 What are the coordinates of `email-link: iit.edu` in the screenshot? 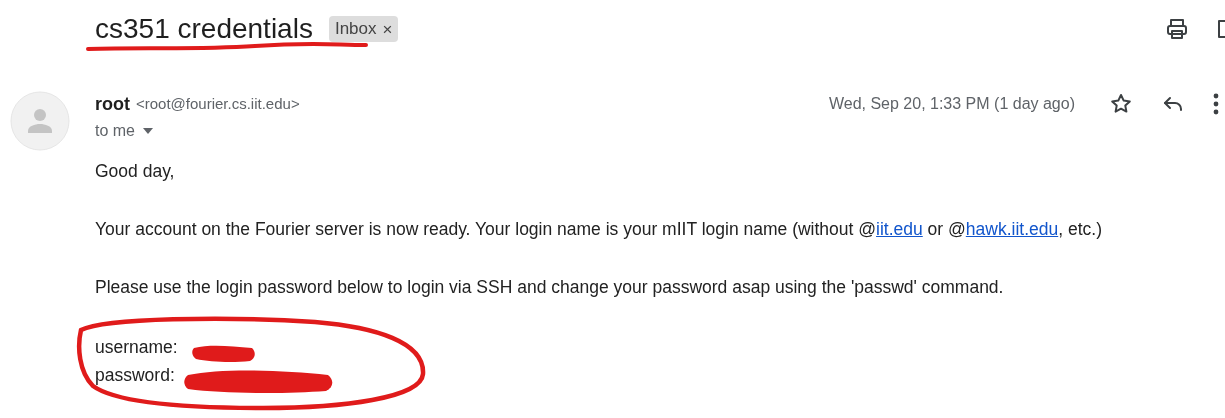 It's located at (899, 229).